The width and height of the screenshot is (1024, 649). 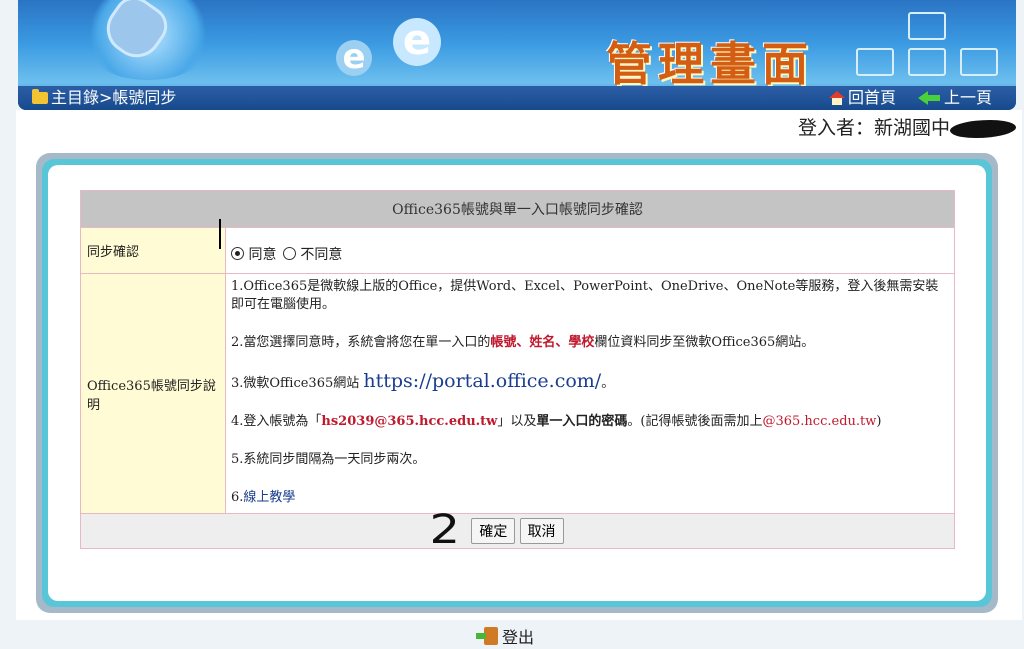 I want to click on account-name: hs2039@365.hcc.edu.tw, so click(x=409, y=421).